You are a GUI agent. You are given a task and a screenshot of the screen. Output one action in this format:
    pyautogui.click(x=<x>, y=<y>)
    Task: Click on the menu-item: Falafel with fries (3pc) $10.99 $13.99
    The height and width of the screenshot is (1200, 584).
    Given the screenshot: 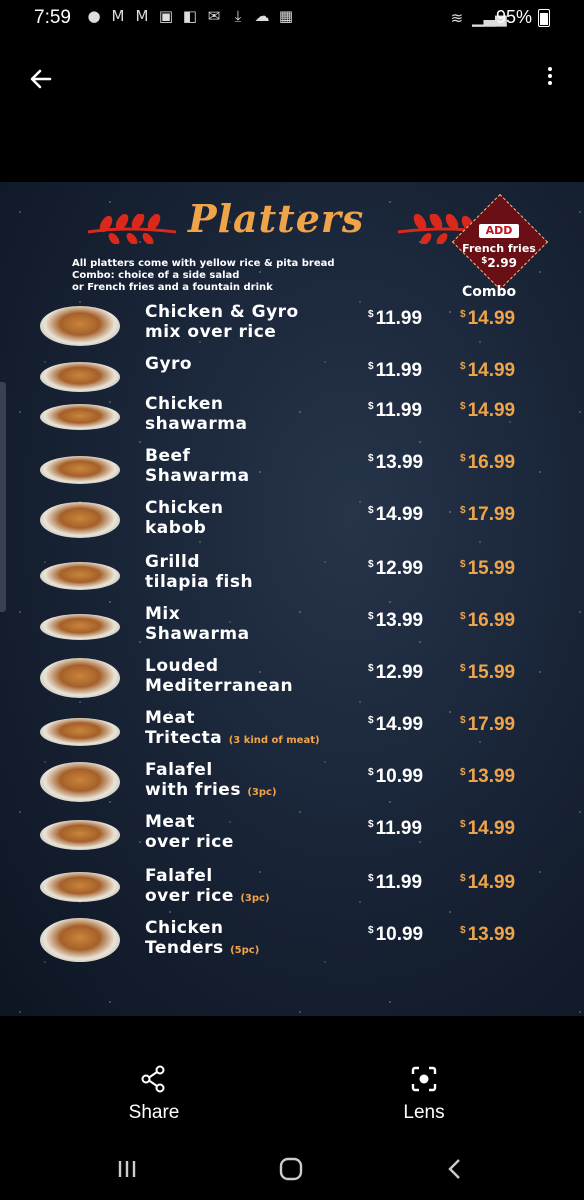 What is the action you would take?
    pyautogui.click(x=292, y=783)
    